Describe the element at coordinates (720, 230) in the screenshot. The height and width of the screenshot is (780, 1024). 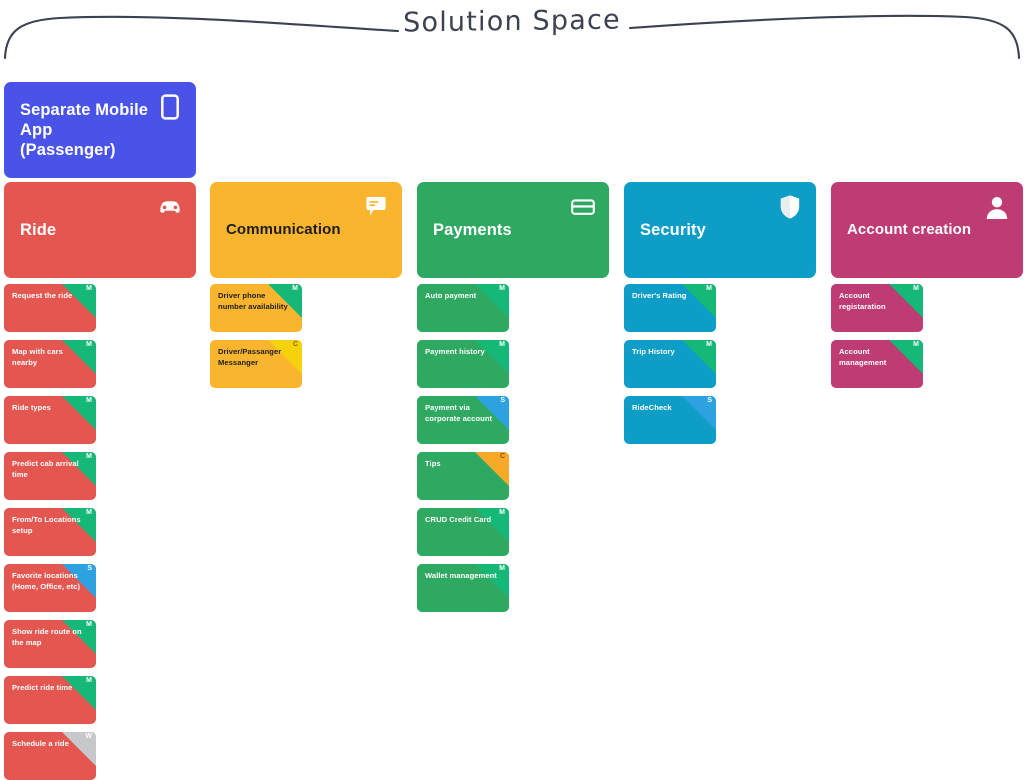
I see `epic-card-security: Security` at that location.